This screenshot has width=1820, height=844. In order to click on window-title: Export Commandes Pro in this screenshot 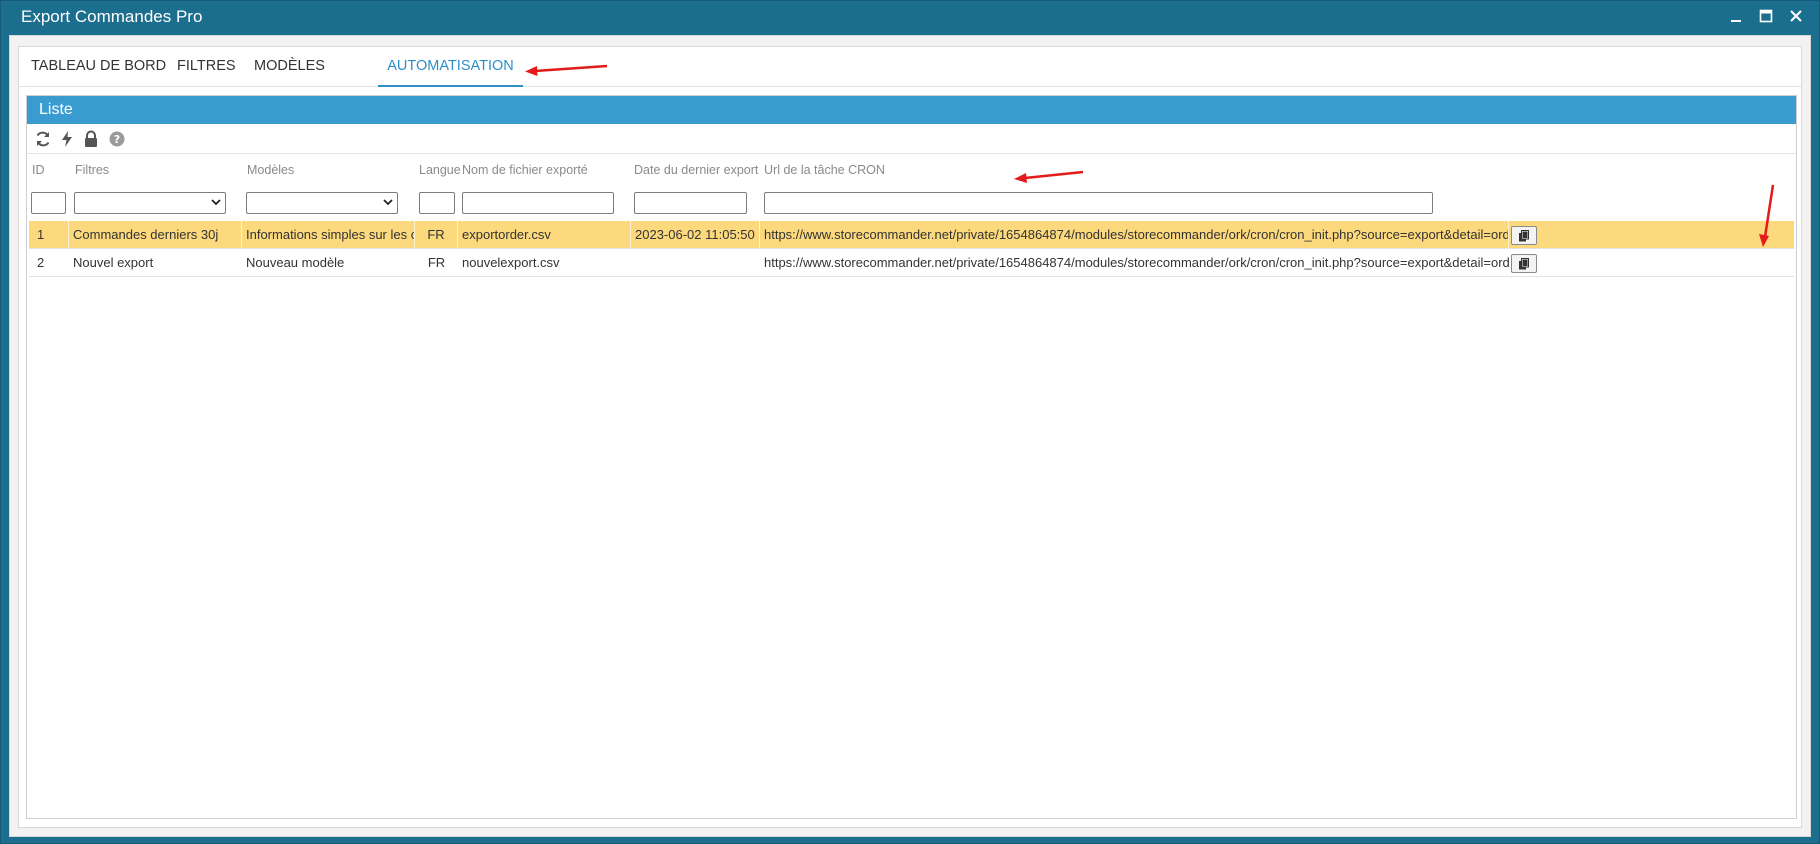, I will do `click(112, 16)`.